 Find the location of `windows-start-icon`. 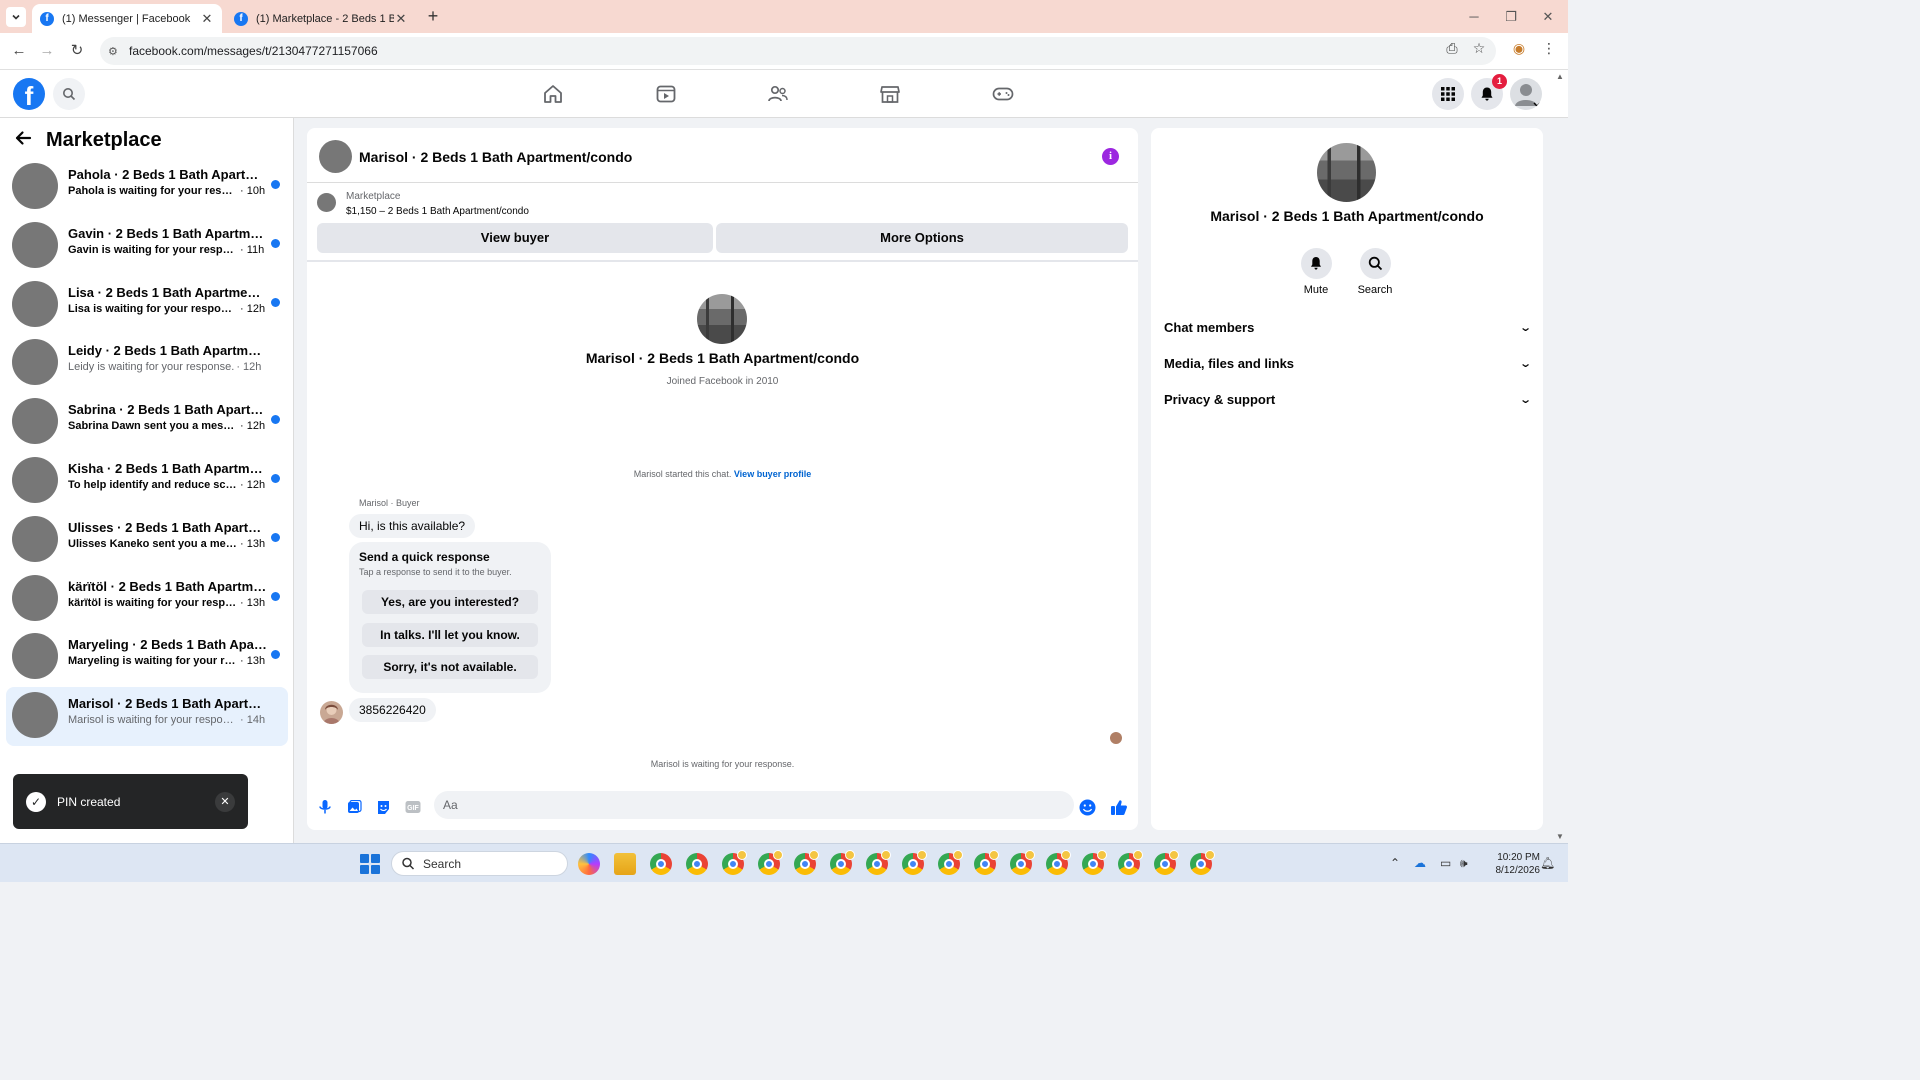

windows-start-icon is located at coordinates (370, 864).